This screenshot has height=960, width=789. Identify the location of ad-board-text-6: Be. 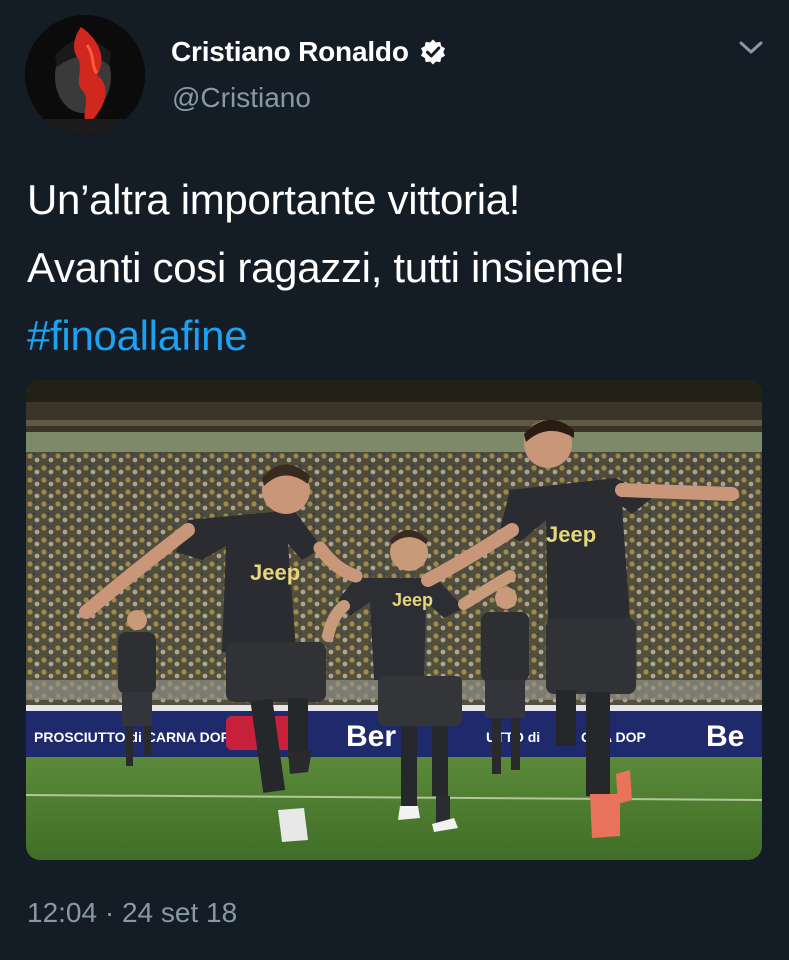
(725, 736).